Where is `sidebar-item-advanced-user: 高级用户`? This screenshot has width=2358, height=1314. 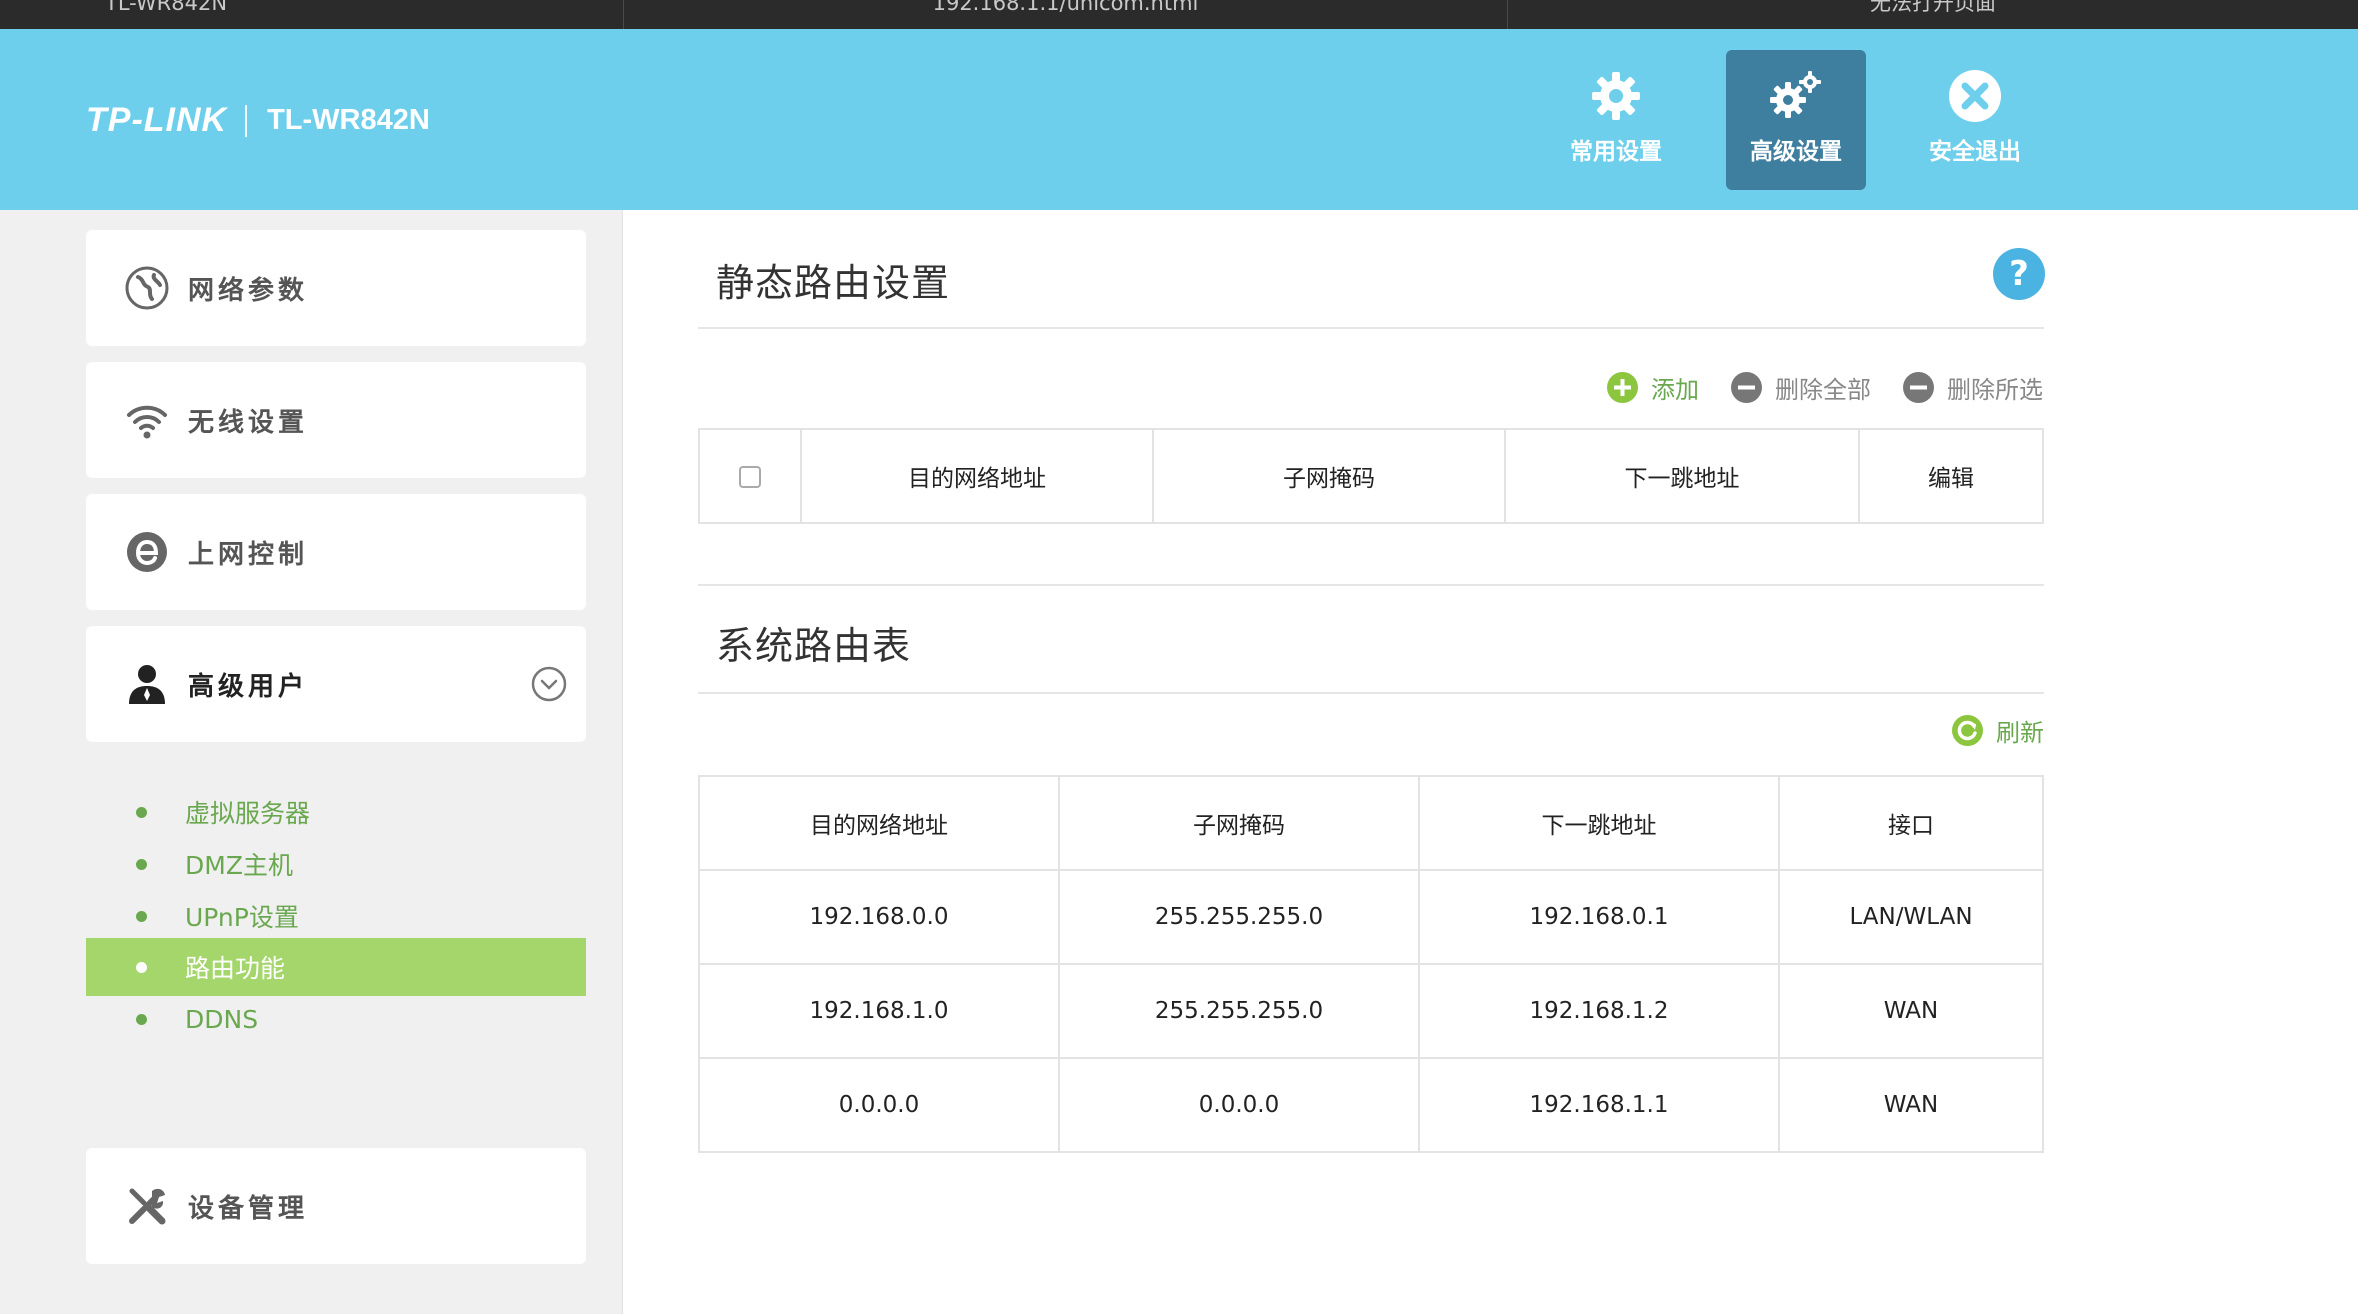 sidebar-item-advanced-user: 高级用户 is located at coordinates (336, 684).